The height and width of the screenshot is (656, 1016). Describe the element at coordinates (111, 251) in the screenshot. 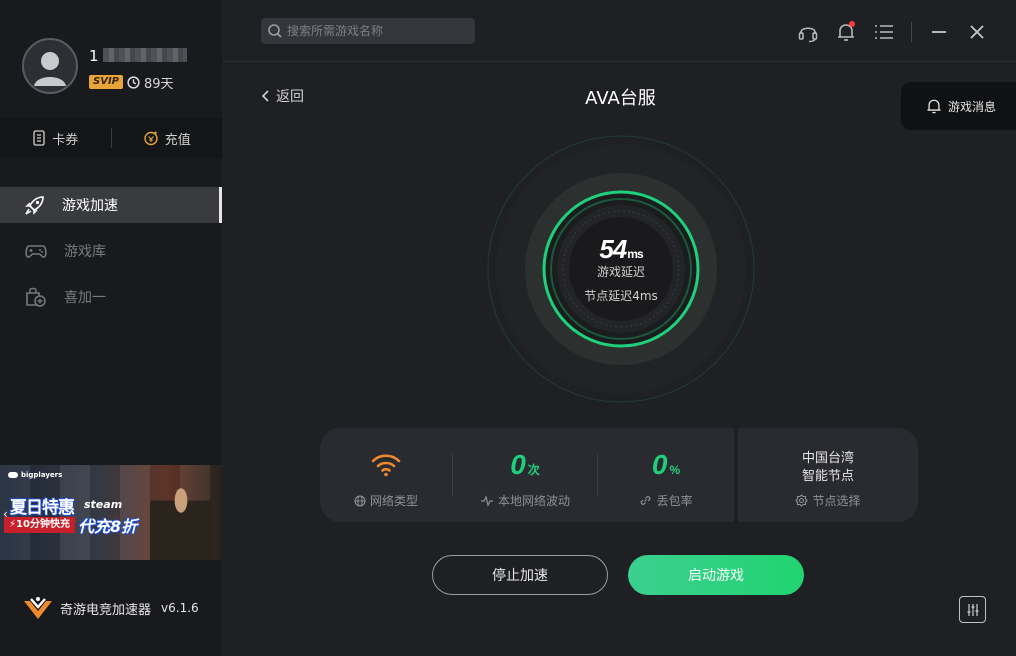

I see `sidebar-item-game-library: 游戏库` at that location.